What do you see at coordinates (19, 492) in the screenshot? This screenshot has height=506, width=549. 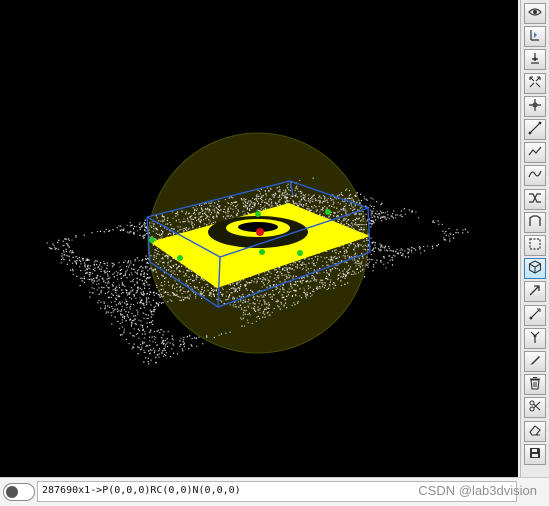 I see `toggle-switch` at bounding box center [19, 492].